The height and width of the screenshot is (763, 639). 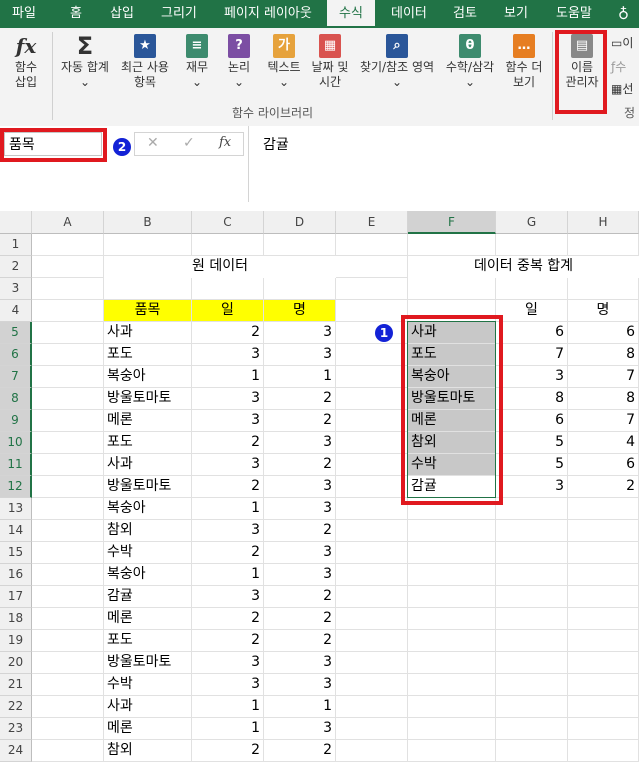 What do you see at coordinates (470, 62) in the screenshot?
I see `math-trig-button: θ 수학/삼각 ⌄` at bounding box center [470, 62].